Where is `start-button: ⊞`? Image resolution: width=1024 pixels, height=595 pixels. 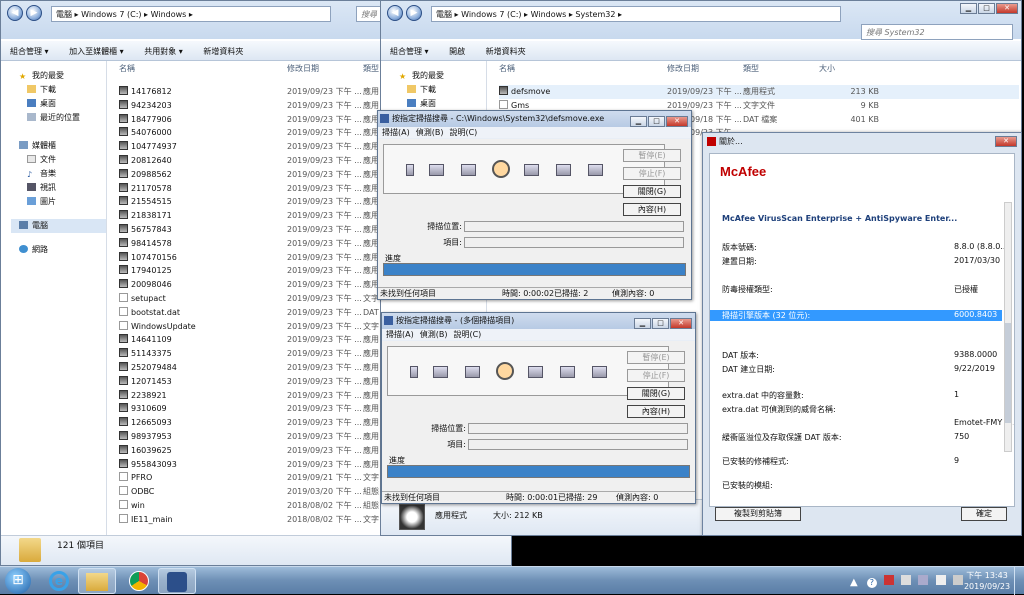
start-button: ⊞ is located at coordinates (18, 581).